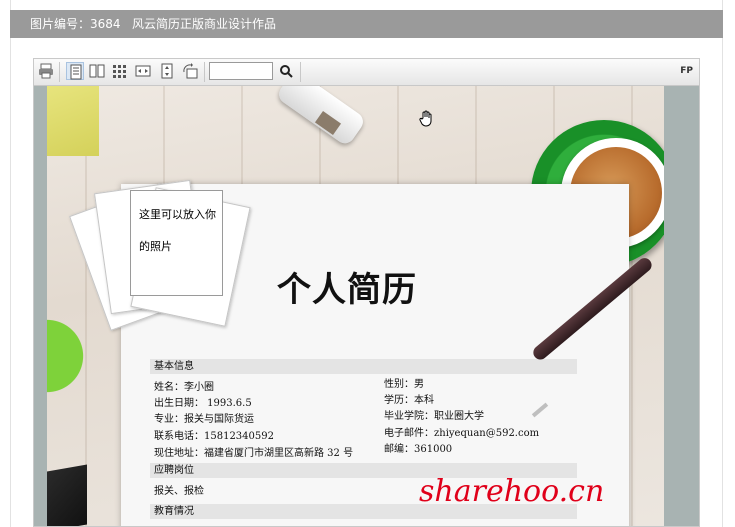  What do you see at coordinates (366, 24) in the screenshot?
I see `image-title-bar: 图片编号：3684 风云简历正版商业设计作品` at bounding box center [366, 24].